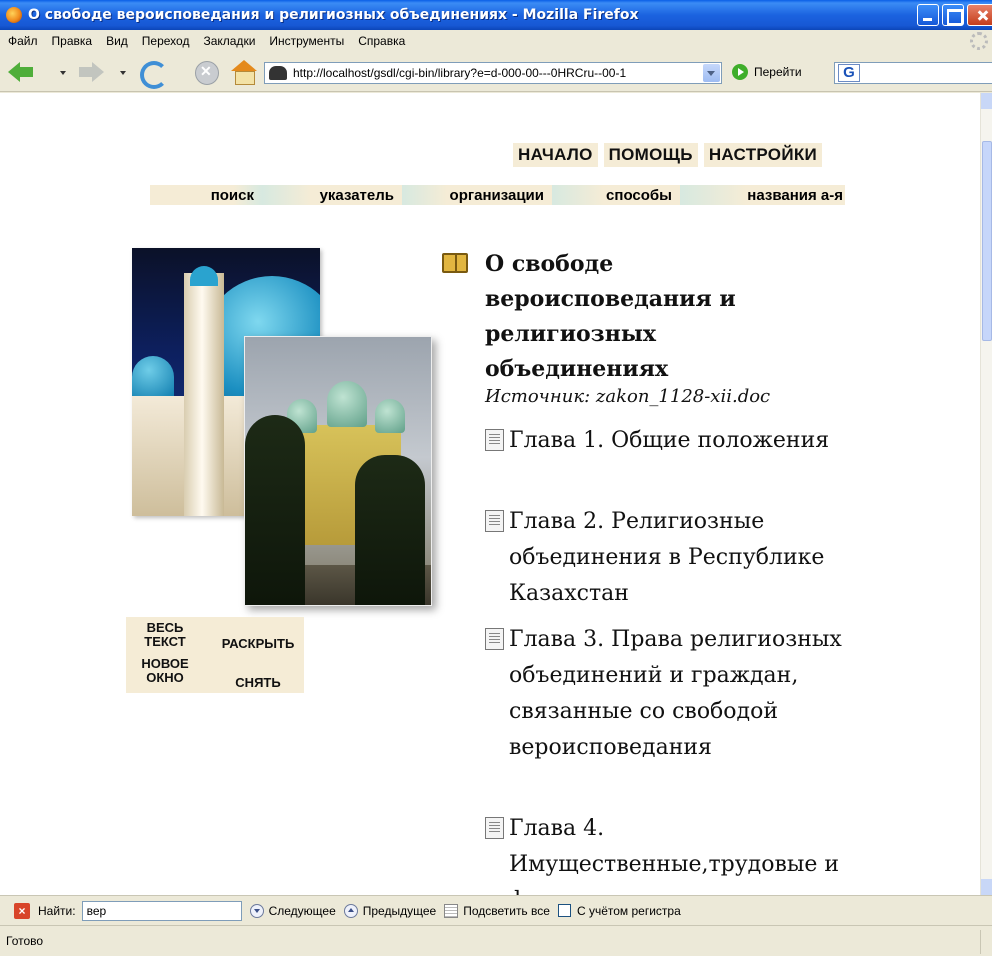  What do you see at coordinates (165, 635) in the screenshot?
I see `full-text-button: ВЕСЬ ТЕКСТ` at bounding box center [165, 635].